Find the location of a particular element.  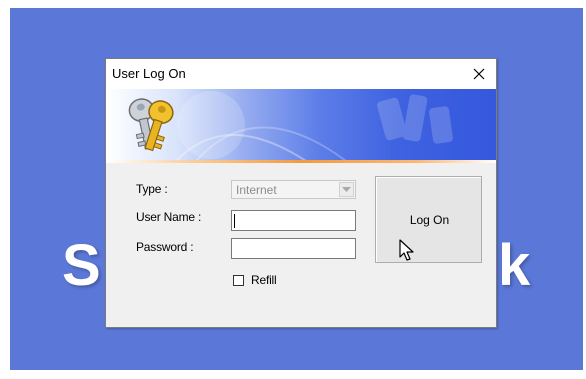

password-input is located at coordinates (293, 248).